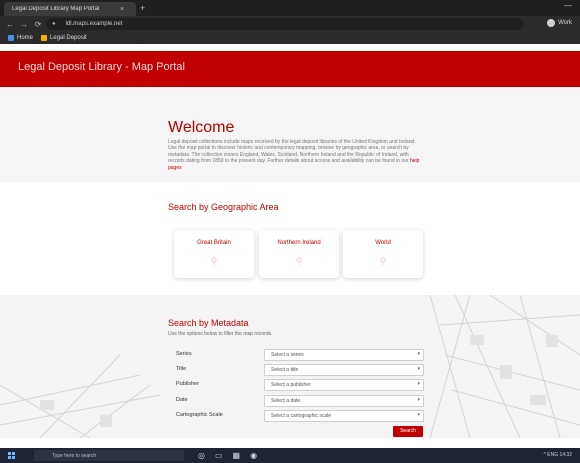 The width and height of the screenshot is (580, 463). What do you see at coordinates (11, 455) in the screenshot?
I see `windows-start-icon` at bounding box center [11, 455].